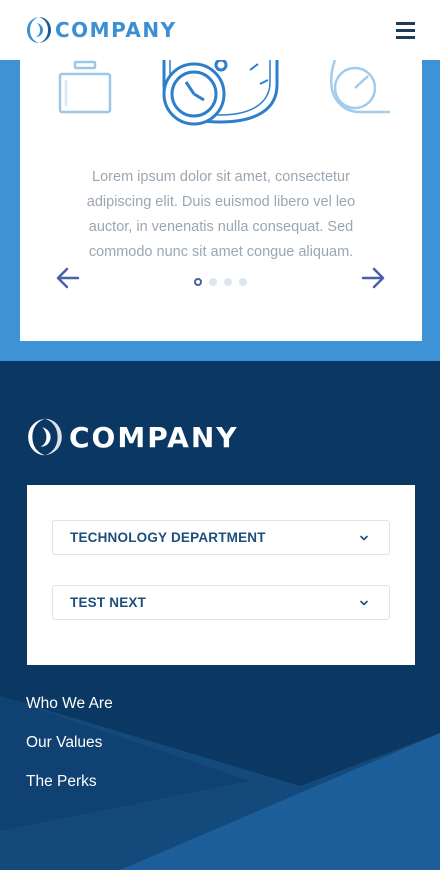 This screenshot has width=440, height=870. What do you see at coordinates (154, 437) in the screenshot?
I see `footer-brand-name: COMPANY` at bounding box center [154, 437].